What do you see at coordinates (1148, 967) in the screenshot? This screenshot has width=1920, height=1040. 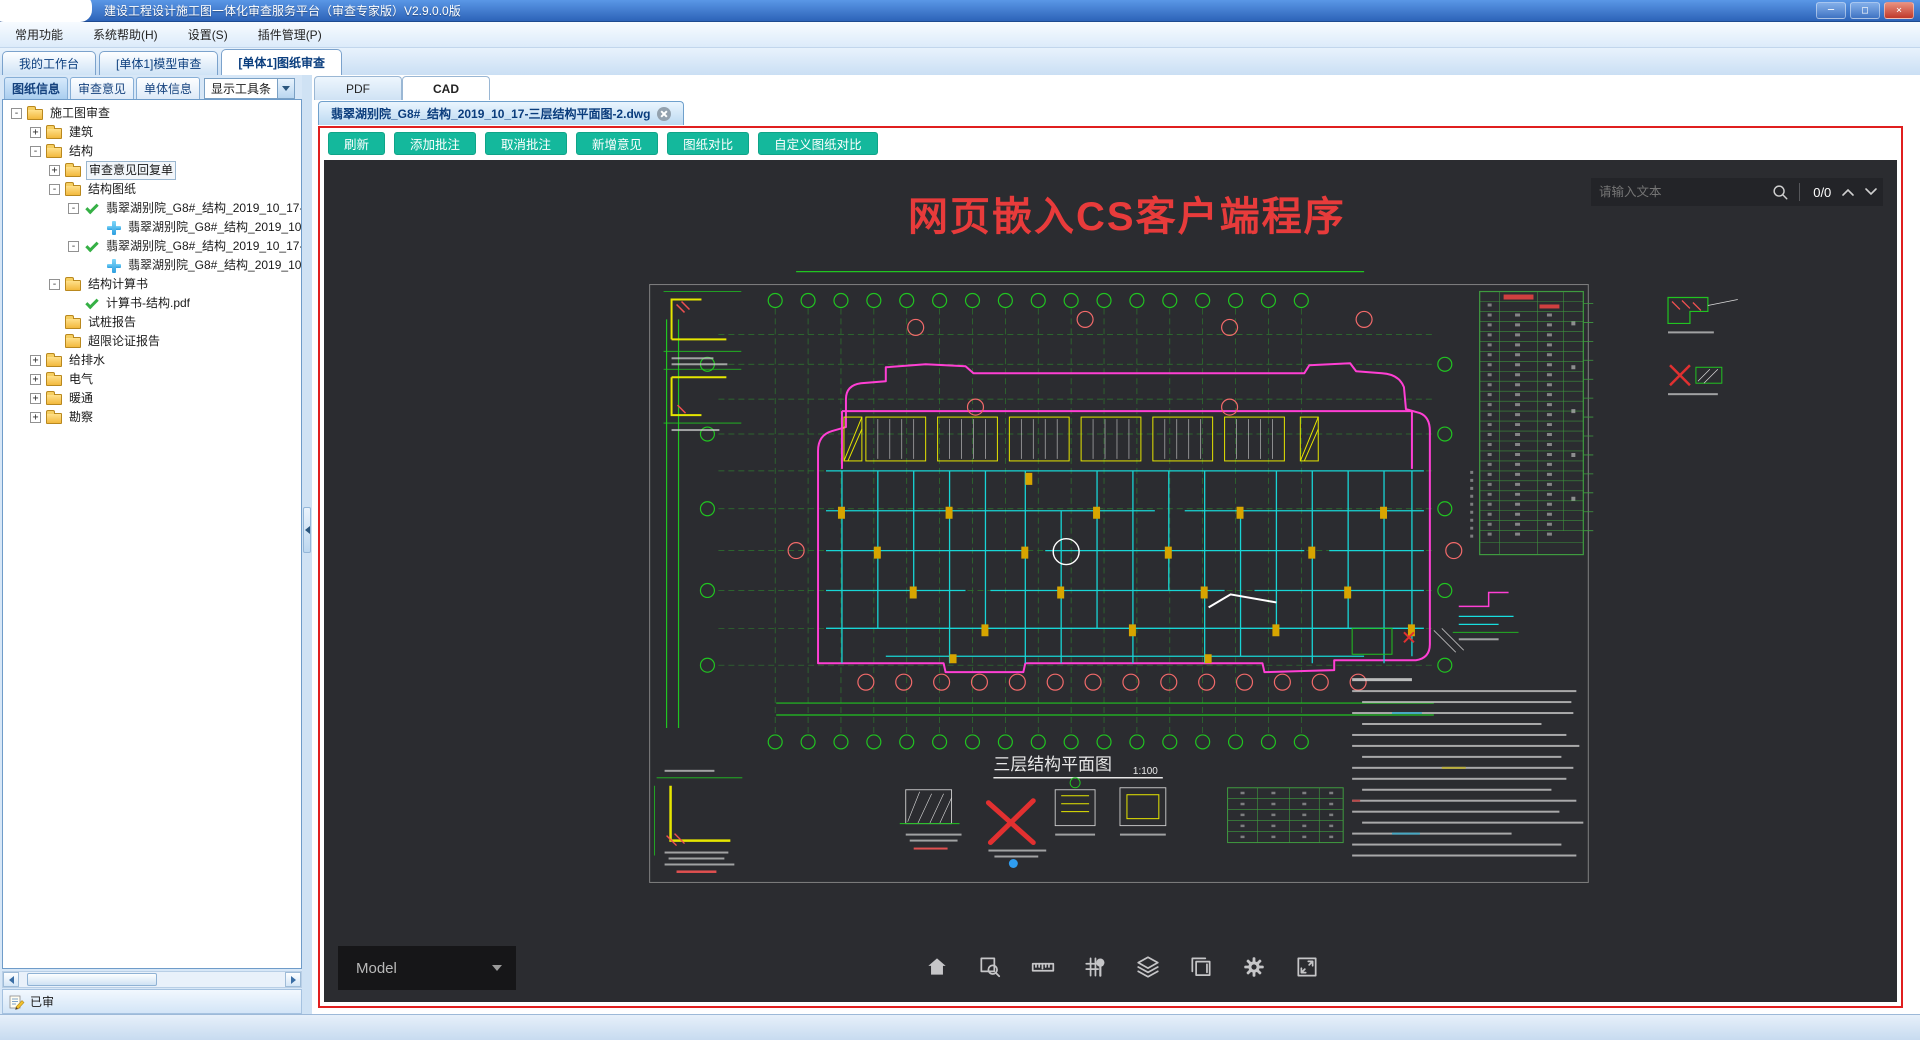 I see `layers-icon` at bounding box center [1148, 967].